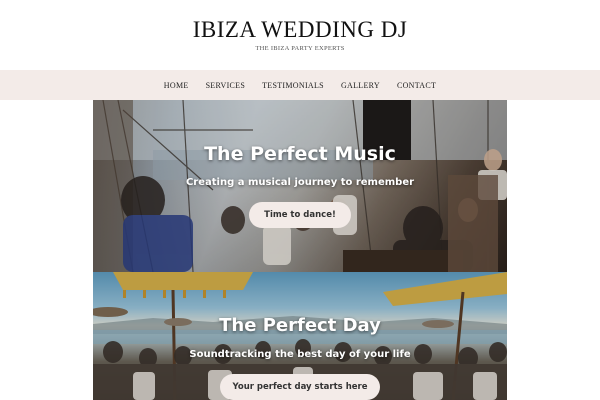 This screenshot has width=600, height=400. Describe the element at coordinates (300, 30) in the screenshot. I see `site-title: IBIZA WEDDING DJ` at that location.